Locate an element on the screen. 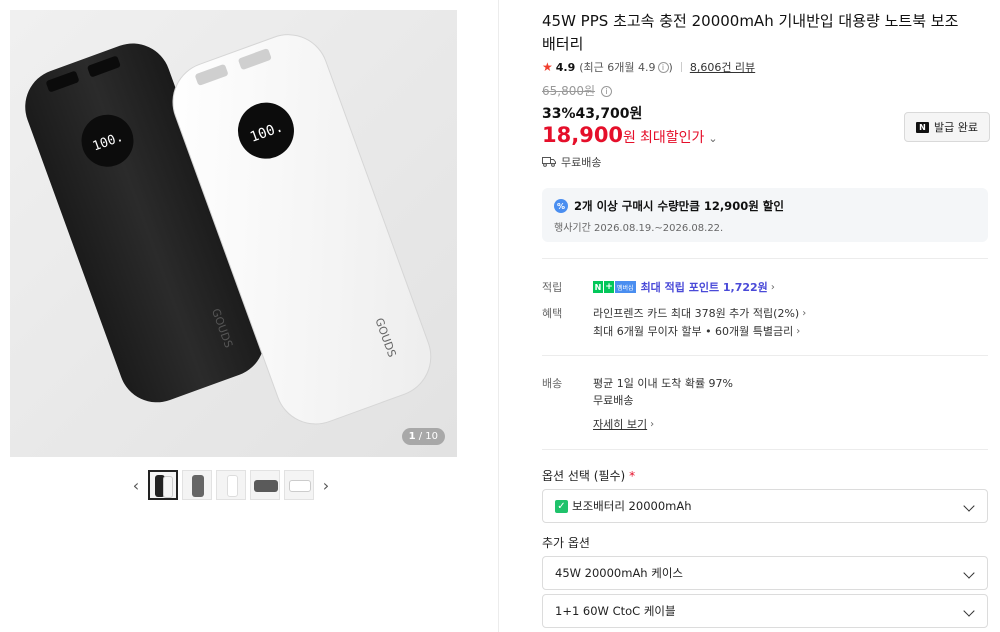  max-discount-label: 최대할인가 is located at coordinates (672, 138).